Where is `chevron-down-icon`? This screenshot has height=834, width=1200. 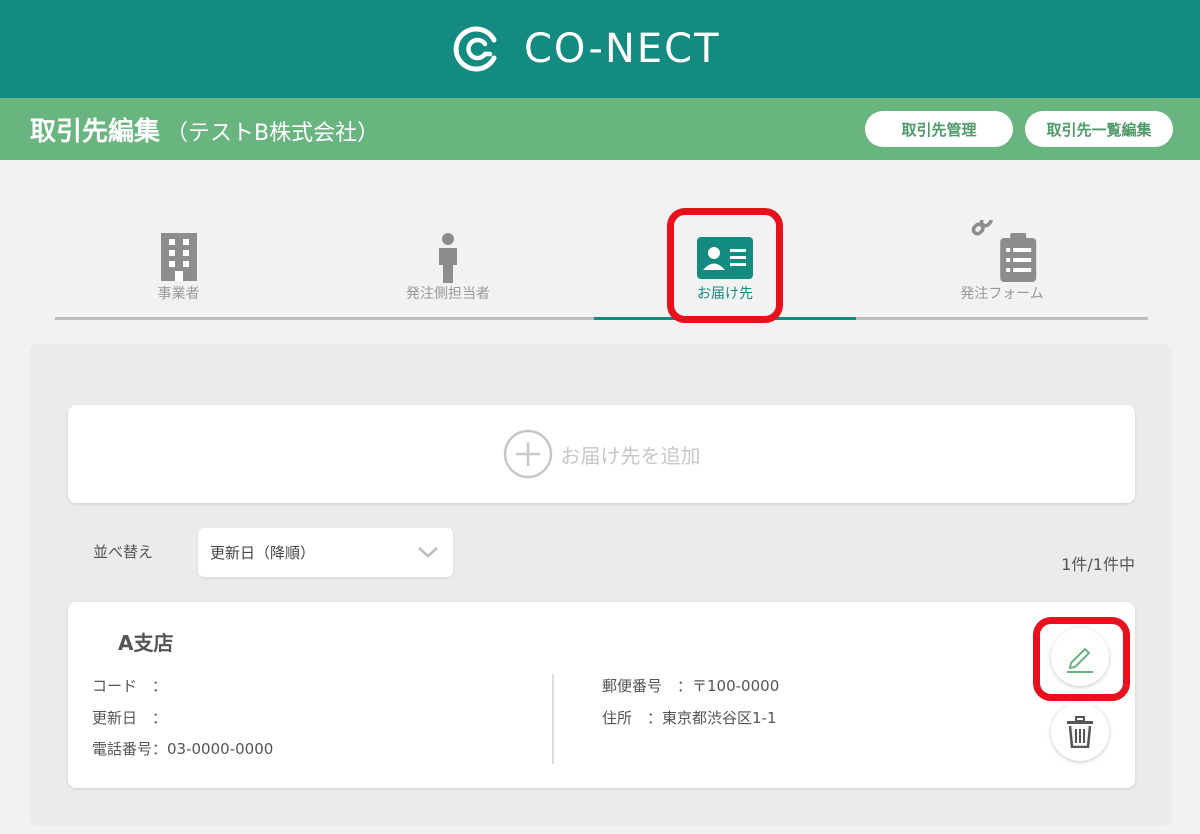 chevron-down-icon is located at coordinates (428, 552).